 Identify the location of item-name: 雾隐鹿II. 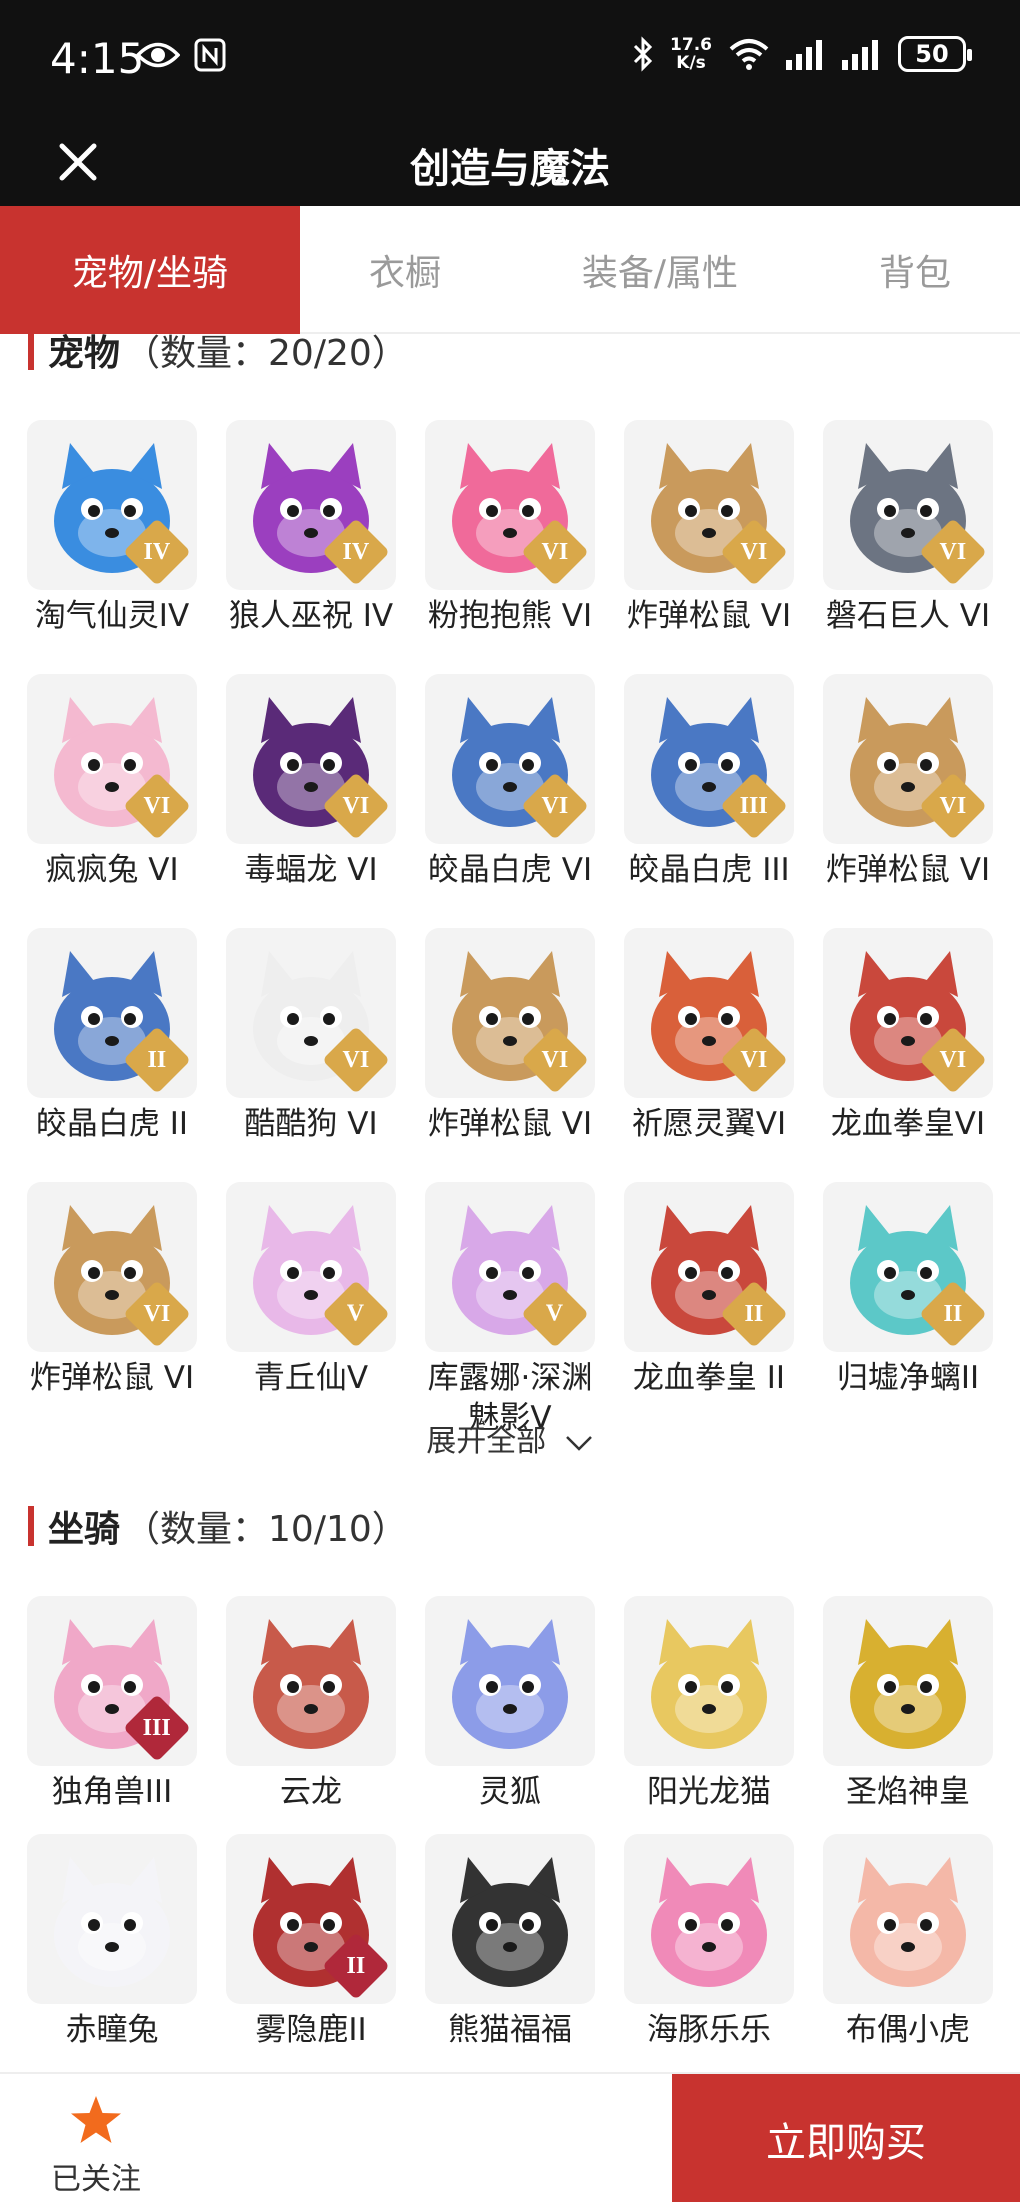
(311, 2030).